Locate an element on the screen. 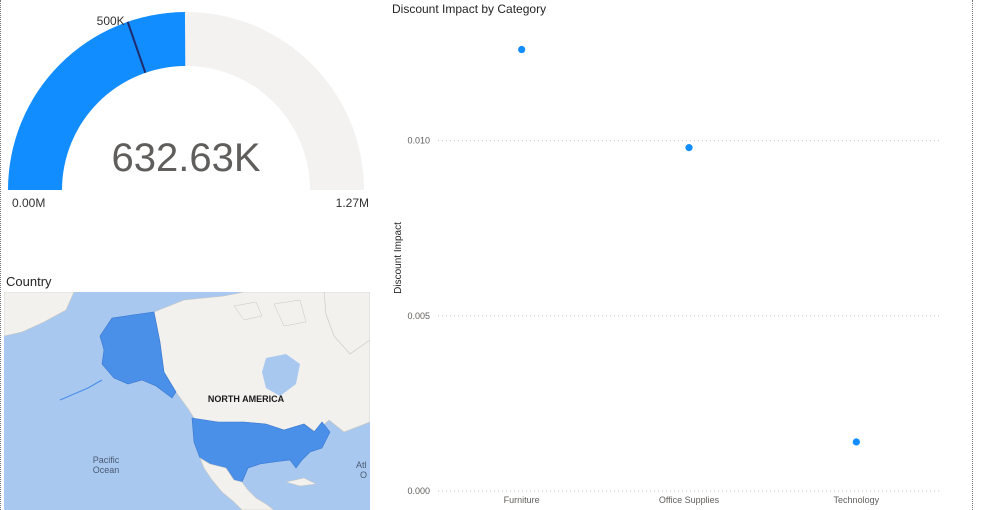  map-ocean-label-line1: Pacific is located at coordinates (106, 460).